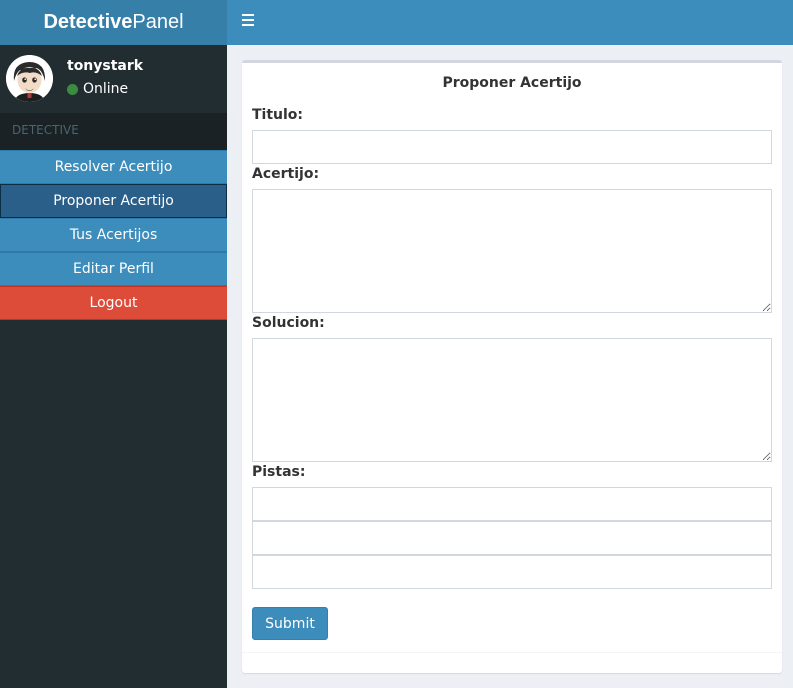 The image size is (793, 688). What do you see at coordinates (512, 653) in the screenshot?
I see `box-footer-divider` at bounding box center [512, 653].